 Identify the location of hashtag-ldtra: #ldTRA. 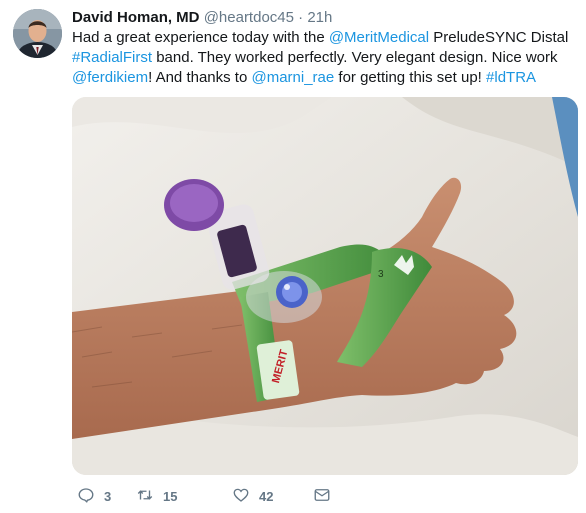
(511, 77).